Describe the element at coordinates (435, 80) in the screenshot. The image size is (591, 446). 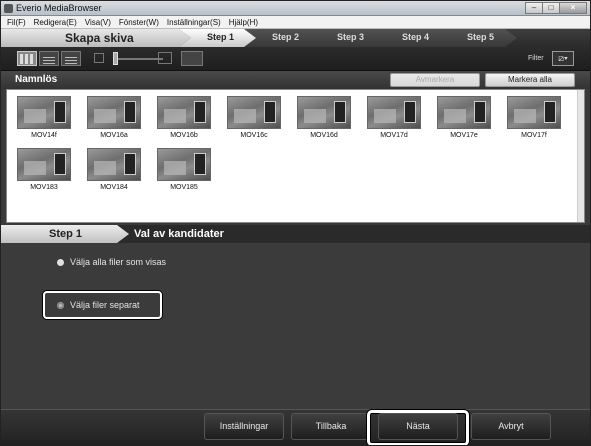
I see `deselect-button: Avmarkera` at that location.